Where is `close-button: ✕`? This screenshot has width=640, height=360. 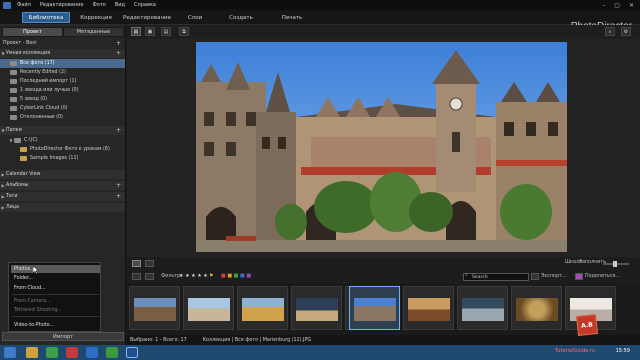
close-button: ✕ is located at coordinates (631, 5).